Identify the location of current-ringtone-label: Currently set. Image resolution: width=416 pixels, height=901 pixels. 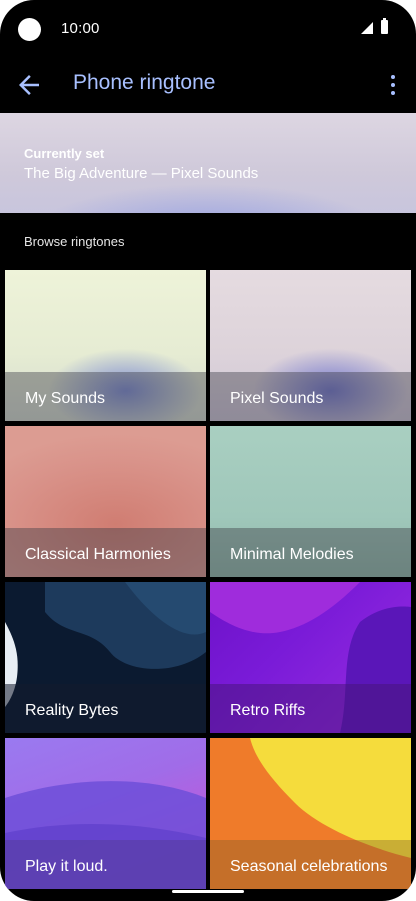
(64, 153).